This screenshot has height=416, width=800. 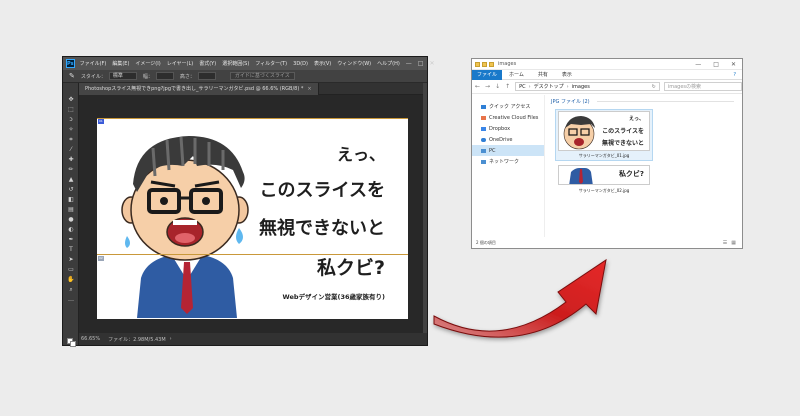 What do you see at coordinates (101, 121) in the screenshot?
I see `slice-01-badge: 01` at bounding box center [101, 121].